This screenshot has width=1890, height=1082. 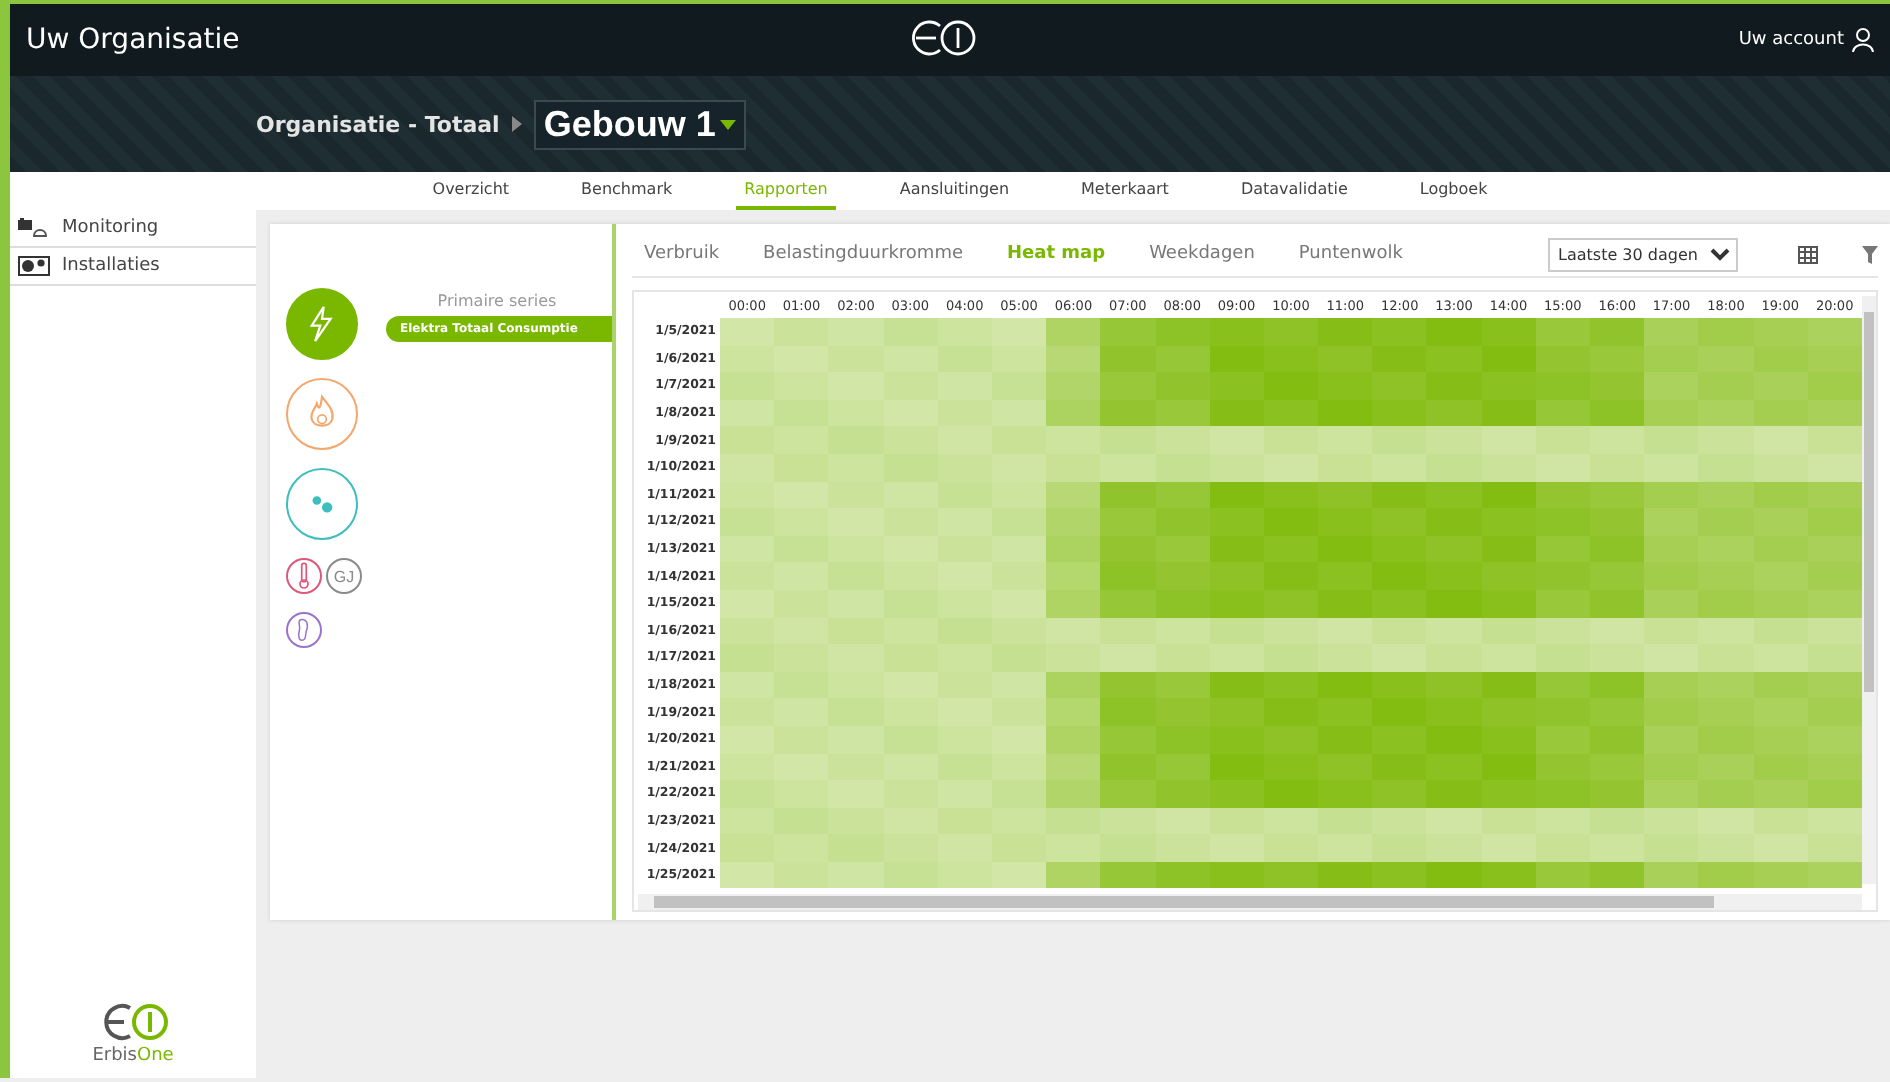 What do you see at coordinates (863, 254) in the screenshot?
I see `report-tab: Belastingduurkromme` at bounding box center [863, 254].